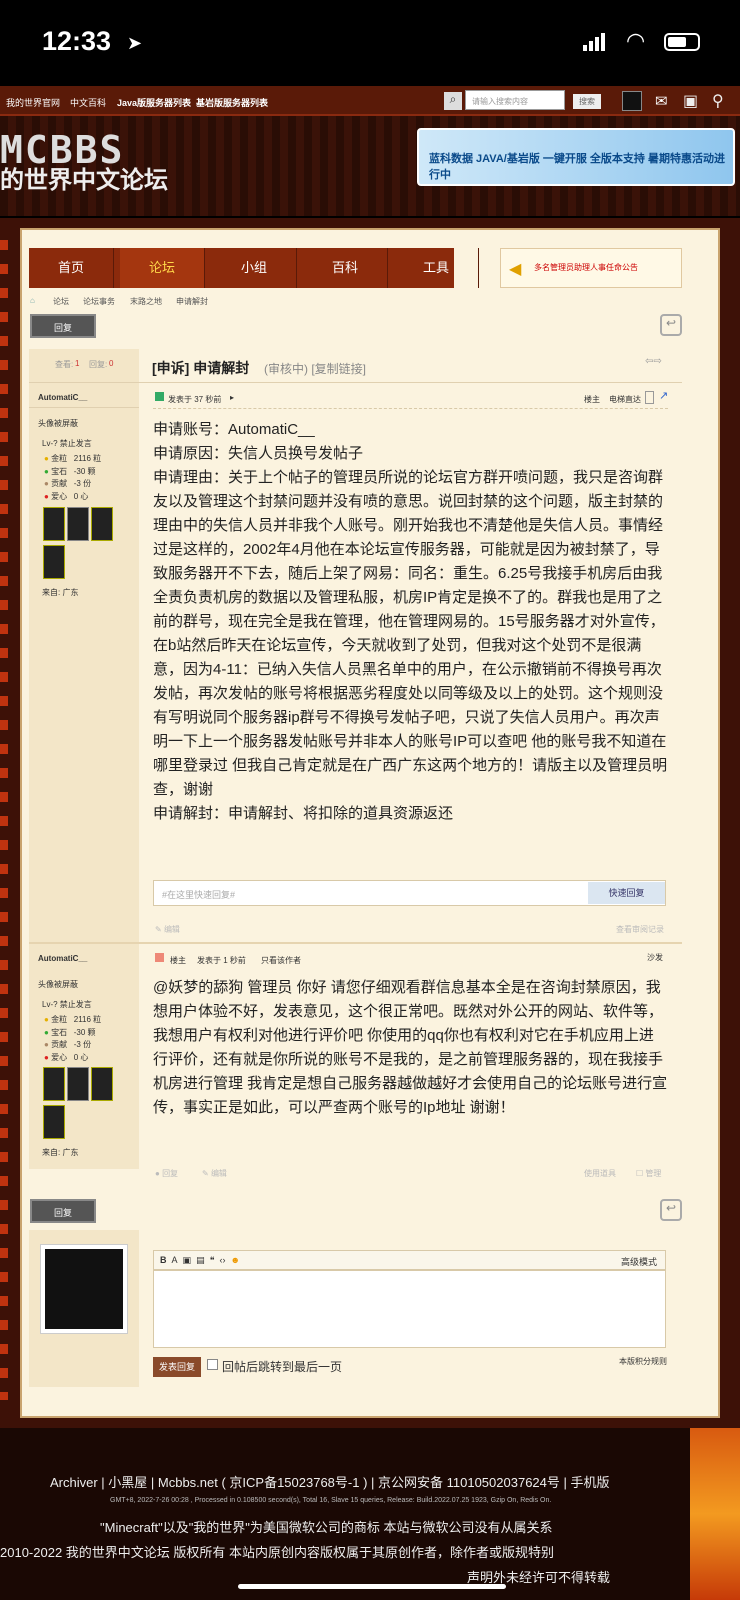  Describe the element at coordinates (166, 1173) in the screenshot. I see `post2-reply-link: ● 回复` at that location.